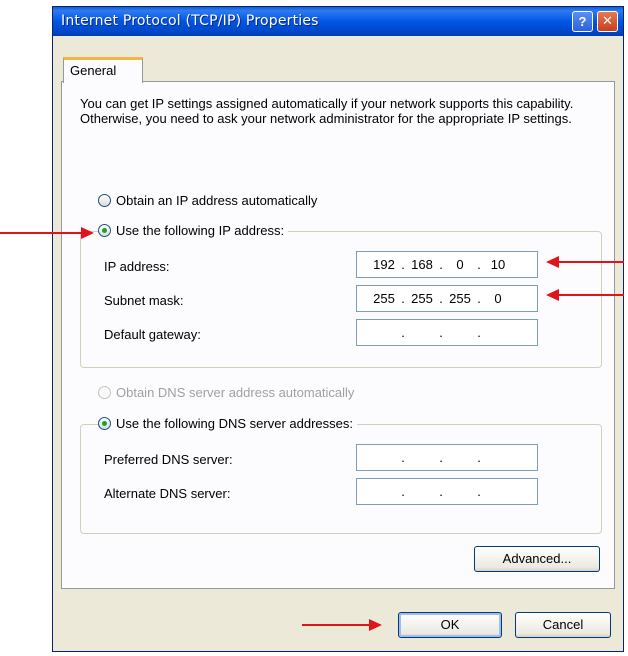  What do you see at coordinates (217, 200) in the screenshot?
I see `obtain-ip-auto-label: Obtain an IP address automatically` at bounding box center [217, 200].